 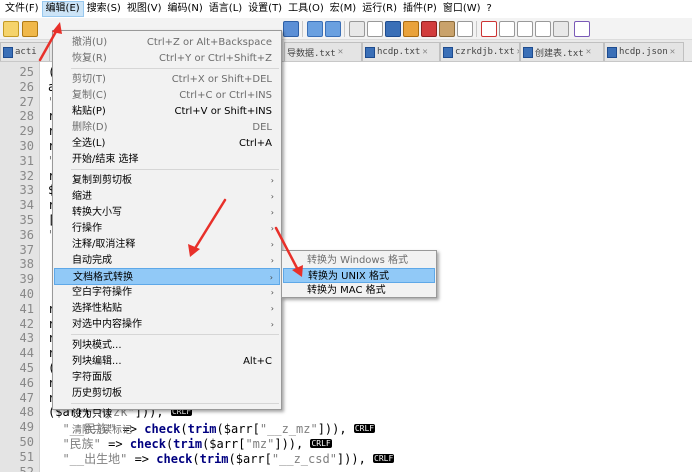 I want to click on line-number: 37, so click(x=26, y=249).